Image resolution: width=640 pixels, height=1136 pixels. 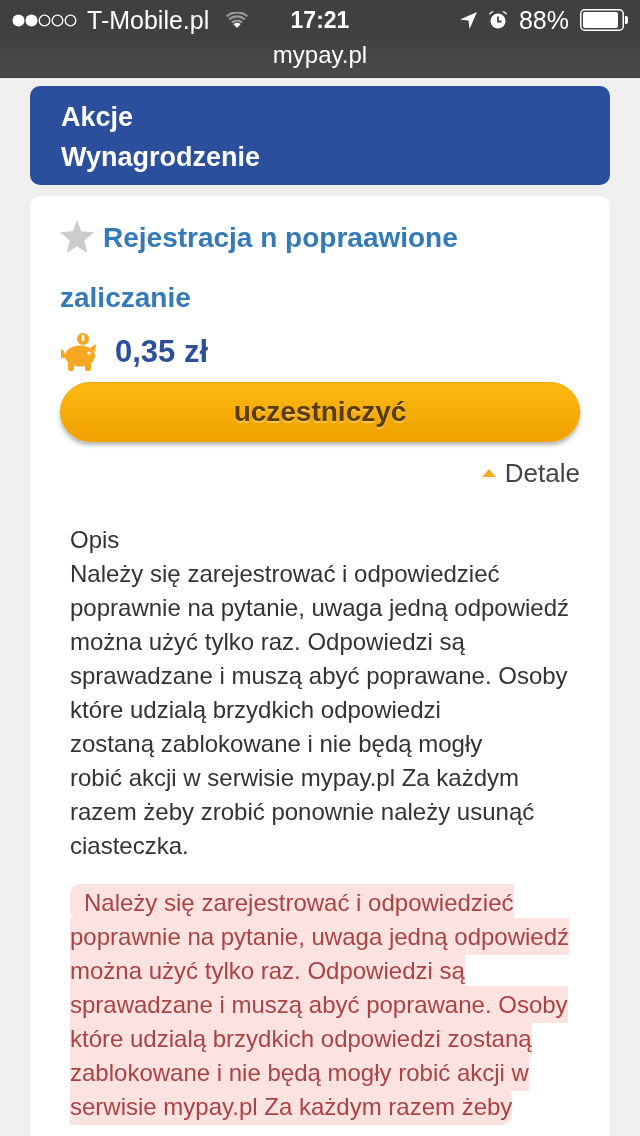 I want to click on battery-percentage: 88%, so click(x=543, y=20).